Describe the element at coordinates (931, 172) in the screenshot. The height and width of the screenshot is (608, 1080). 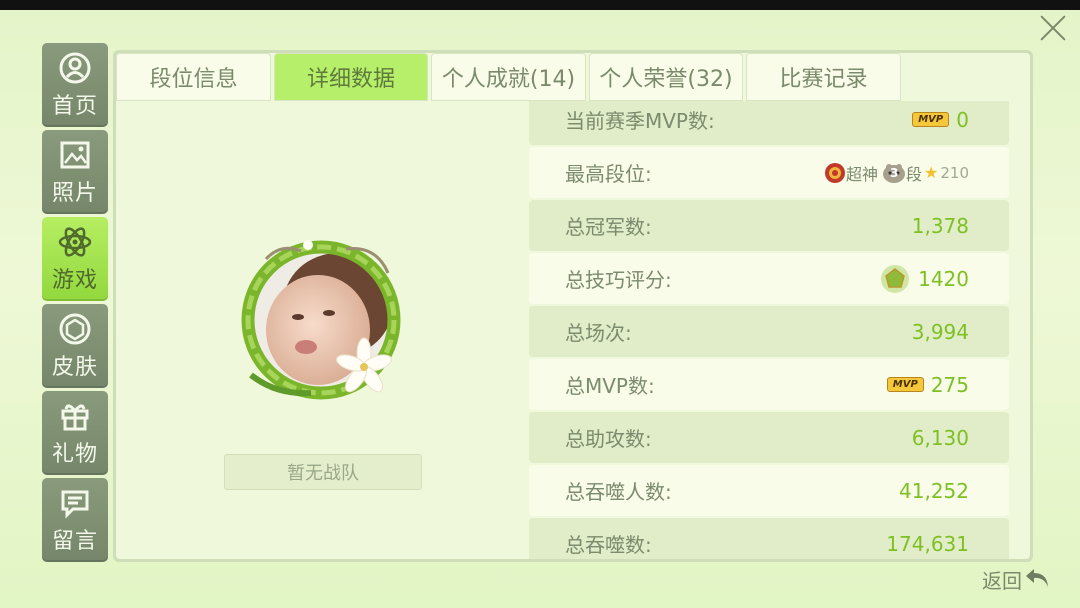
I see `star-icon: ★` at that location.